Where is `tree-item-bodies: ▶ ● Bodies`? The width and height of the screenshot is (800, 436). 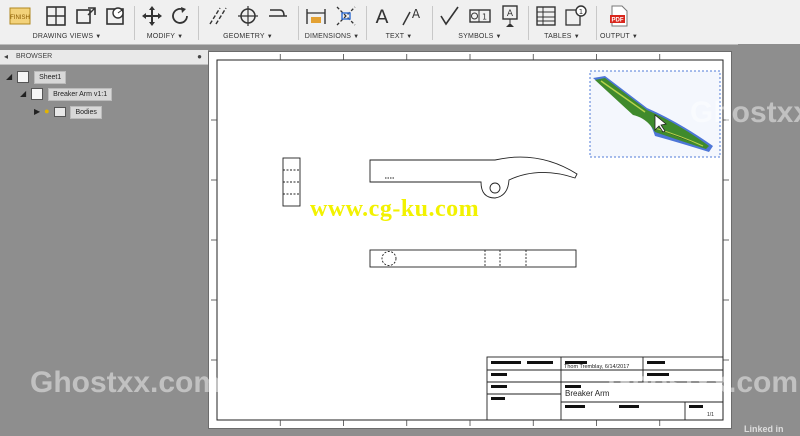 tree-item-bodies: ▶ ● Bodies is located at coordinates (68, 111).